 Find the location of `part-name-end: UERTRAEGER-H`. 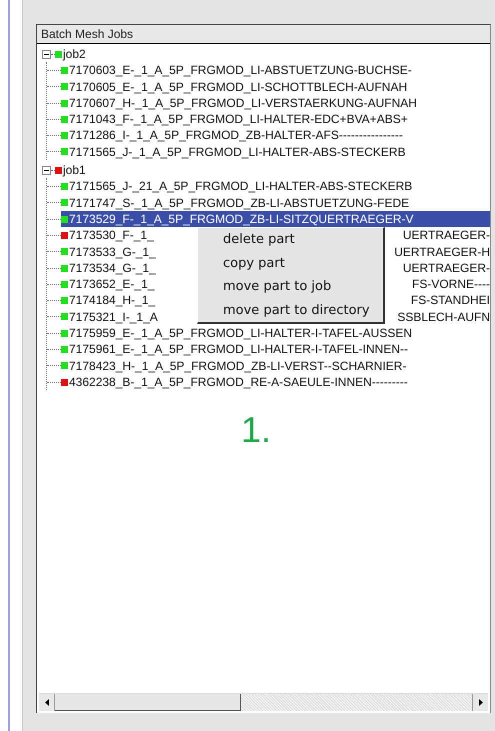

part-name-end: UERTRAEGER-H is located at coordinates (442, 252).